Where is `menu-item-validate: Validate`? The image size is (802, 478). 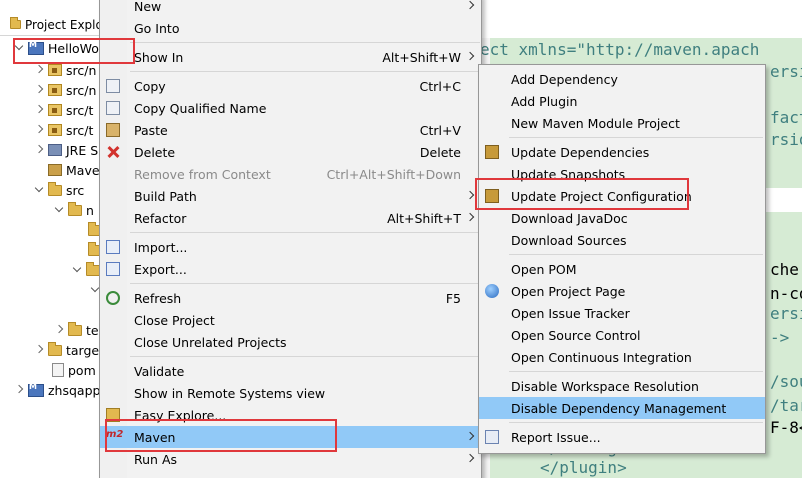 menu-item-validate: Validate is located at coordinates (290, 371).